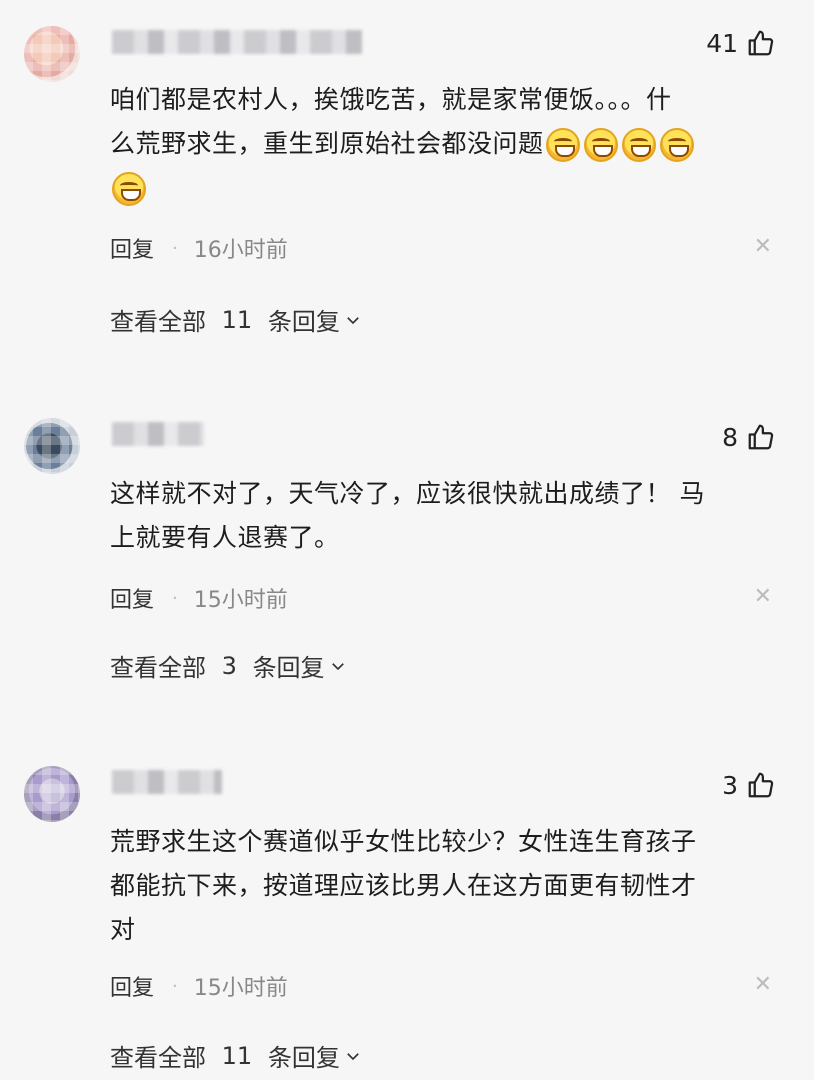 This screenshot has width=814, height=1080. I want to click on comment-meta: 回复 · 16小时前, so click(199, 248).